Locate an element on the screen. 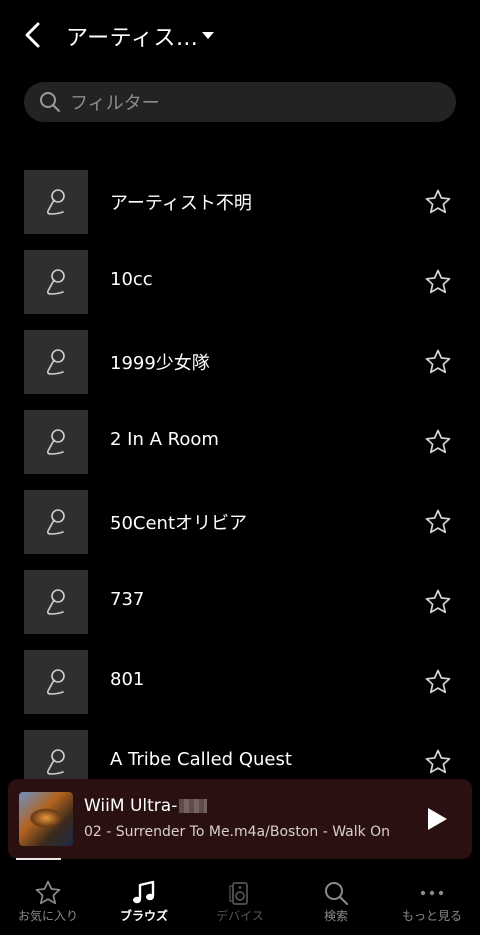 This screenshot has height=935, width=480. play-icon is located at coordinates (436, 819).